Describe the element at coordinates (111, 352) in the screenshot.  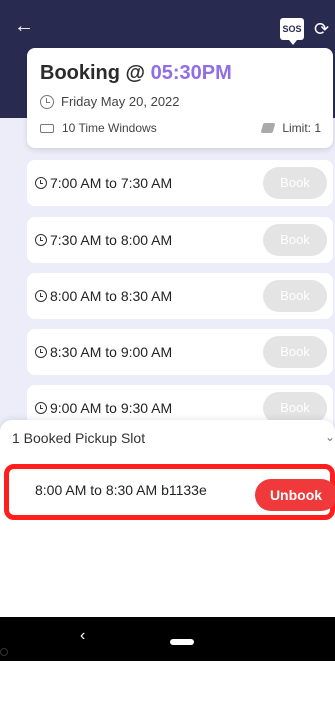
I see `slot-time: 8:30 AM to 9:00 AM` at that location.